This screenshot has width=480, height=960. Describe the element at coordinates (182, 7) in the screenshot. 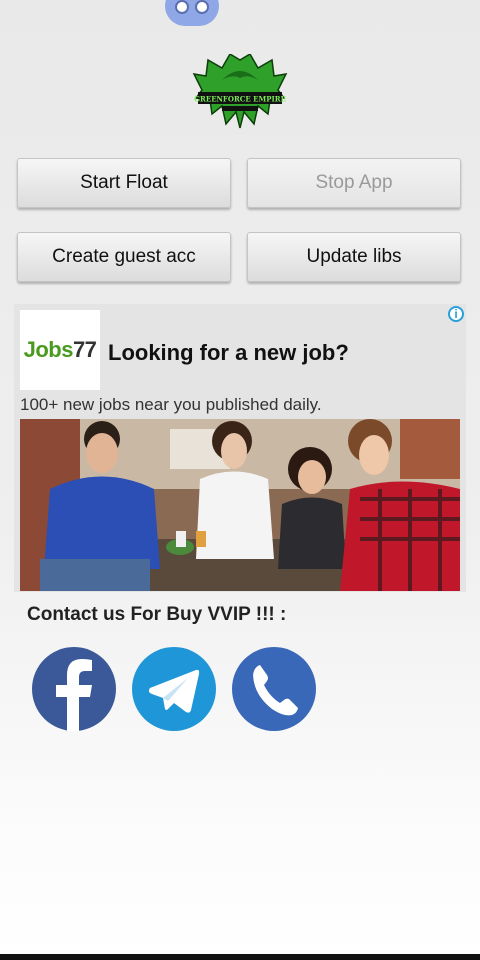

I see `handle-eye-left` at that location.